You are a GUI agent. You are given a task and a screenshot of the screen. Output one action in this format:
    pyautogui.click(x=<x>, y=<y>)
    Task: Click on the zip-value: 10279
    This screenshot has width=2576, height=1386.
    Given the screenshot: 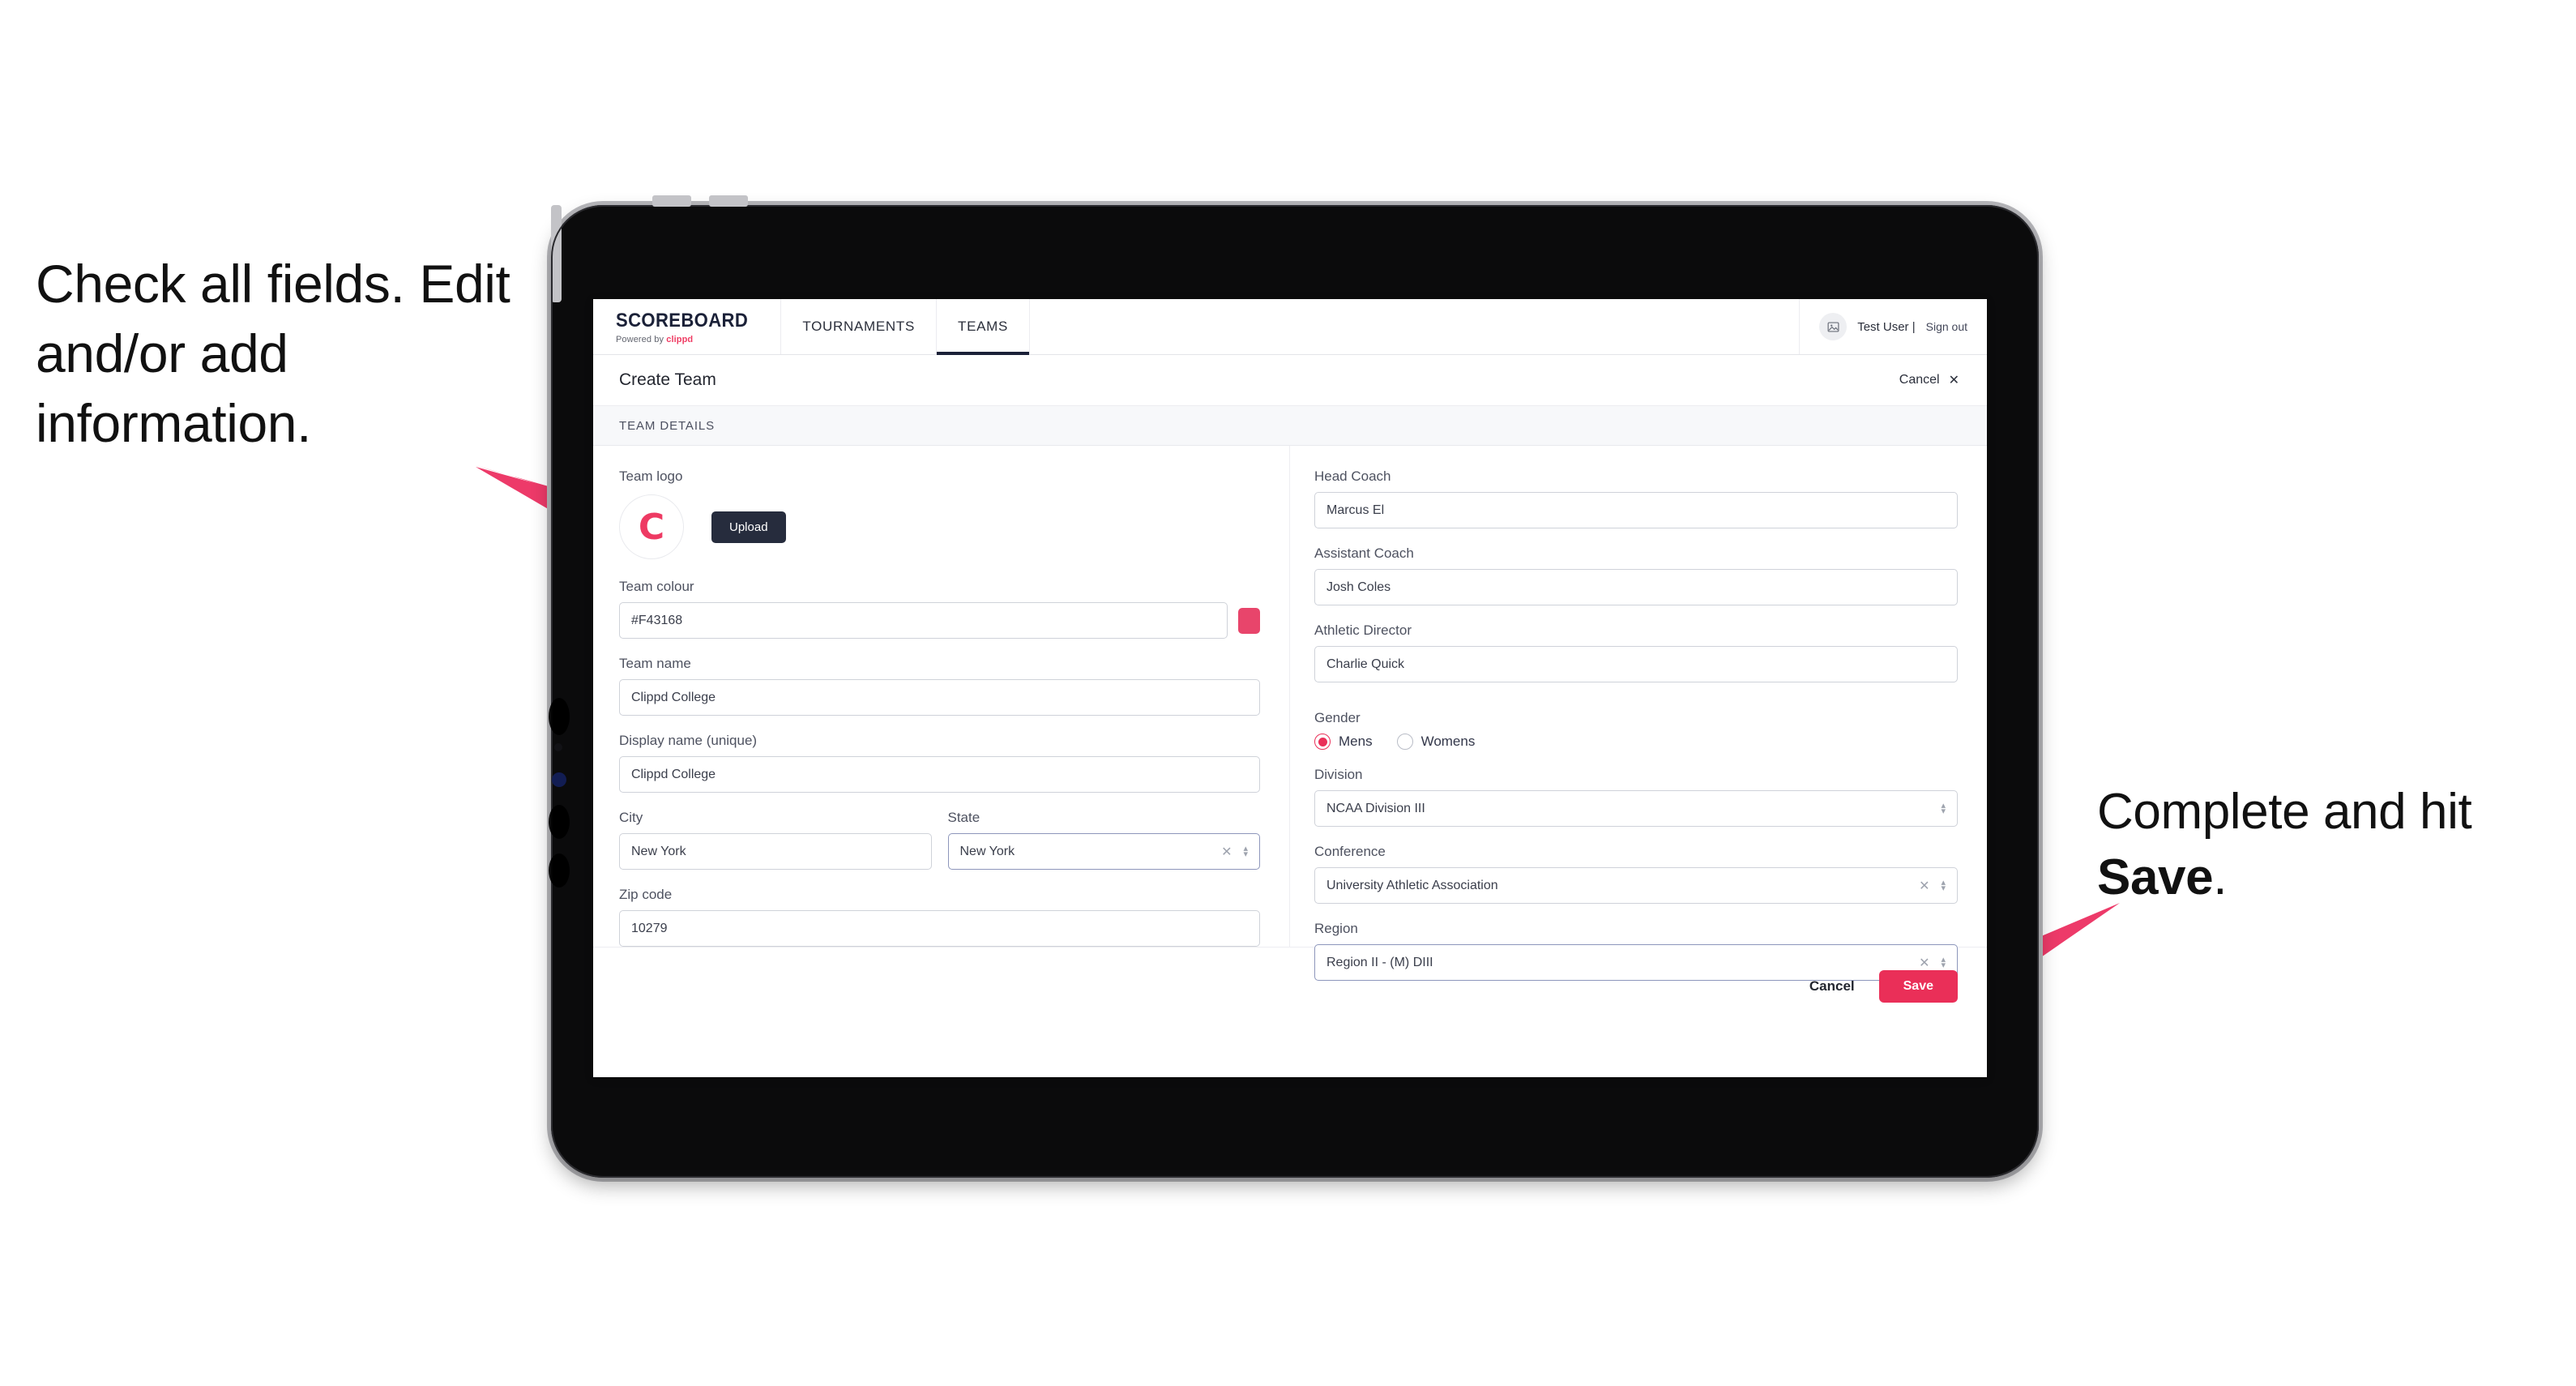 What is the action you would take?
    pyautogui.click(x=649, y=928)
    